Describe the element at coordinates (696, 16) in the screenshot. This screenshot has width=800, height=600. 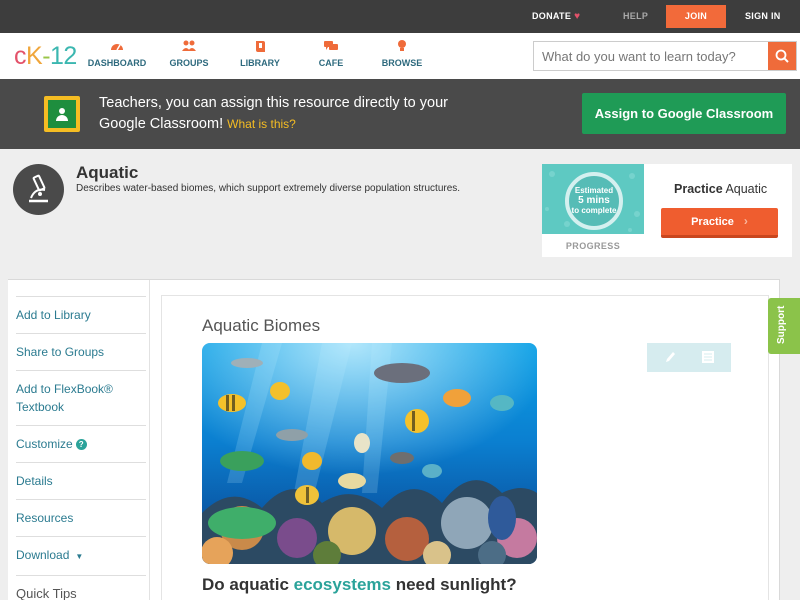
I see `join-button: JOIN` at that location.